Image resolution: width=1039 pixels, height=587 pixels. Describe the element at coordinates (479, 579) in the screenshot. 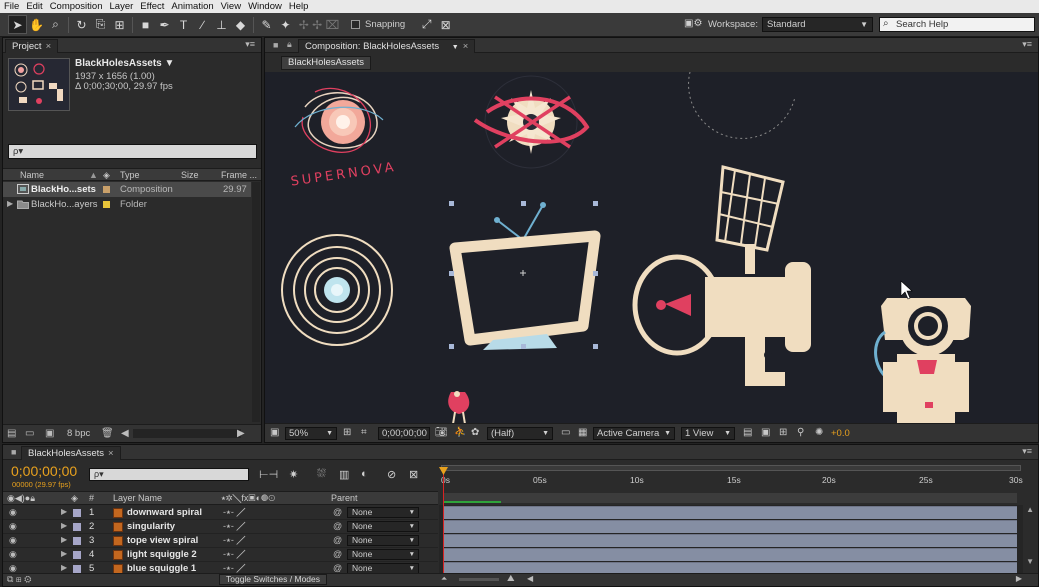

I see `time-zoom-slider` at that location.